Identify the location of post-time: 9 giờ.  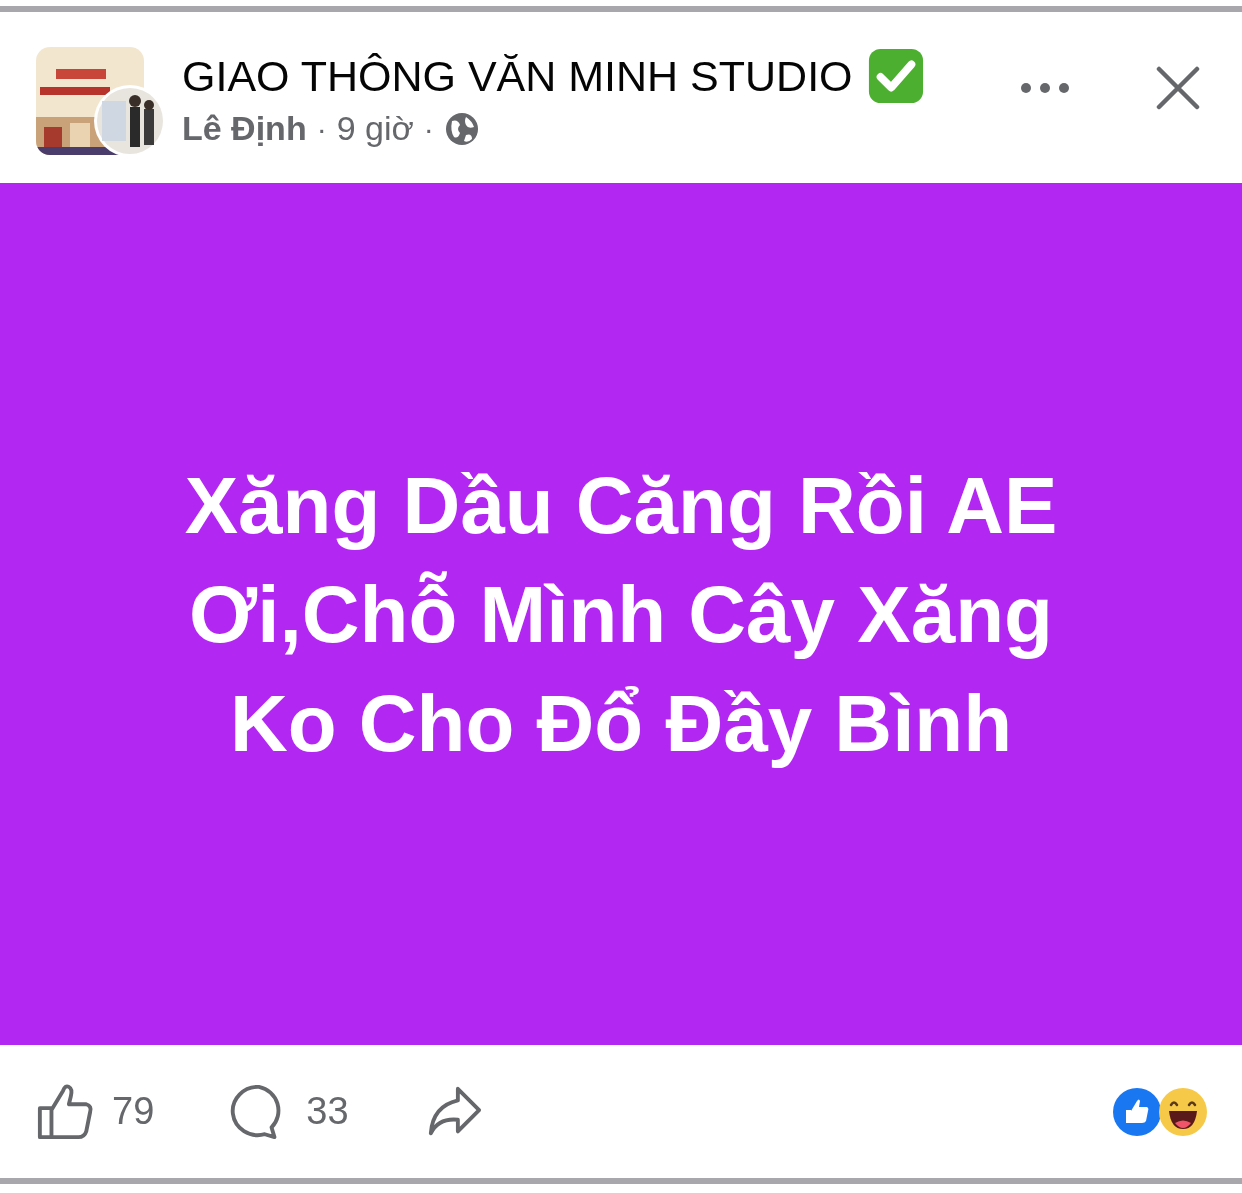
(375, 128).